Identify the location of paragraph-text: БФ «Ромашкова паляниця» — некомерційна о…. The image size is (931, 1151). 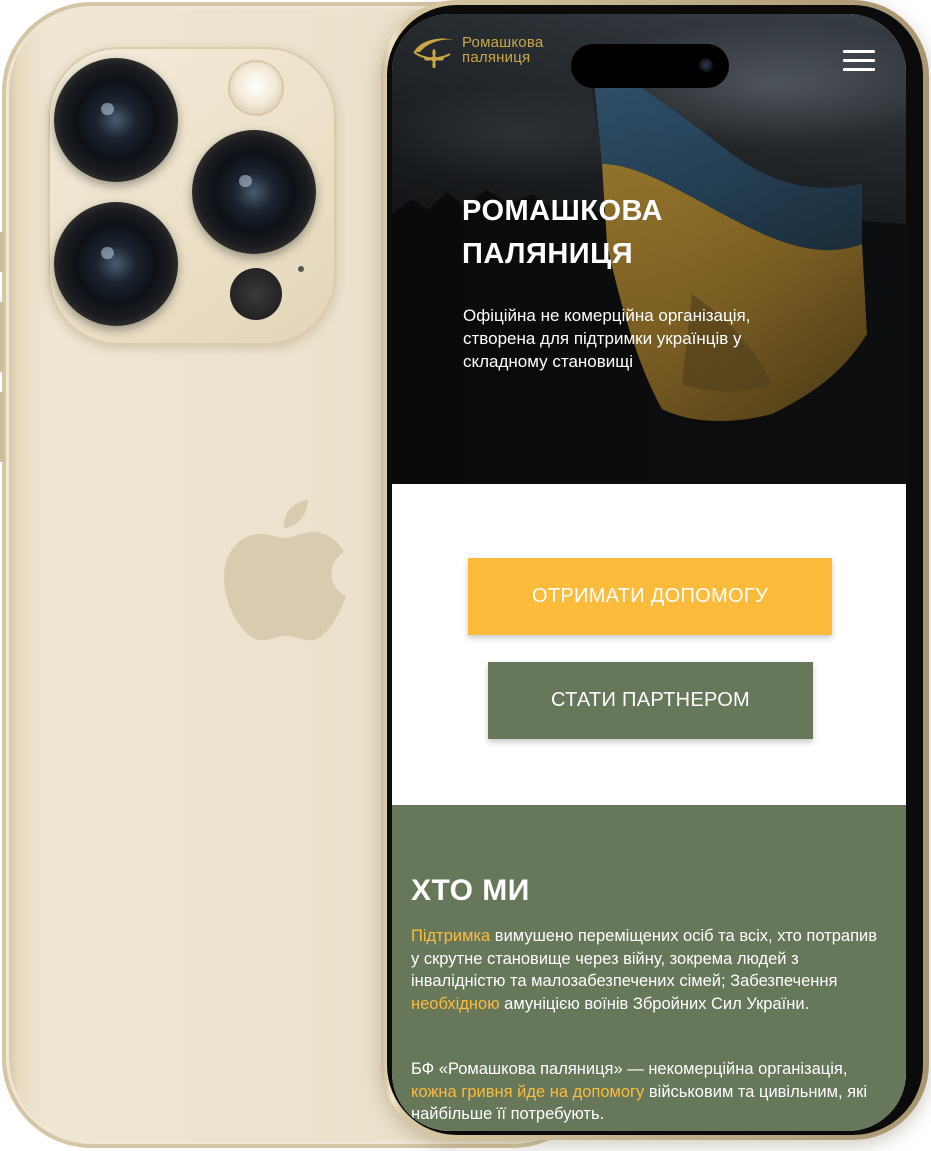
(629, 1069).